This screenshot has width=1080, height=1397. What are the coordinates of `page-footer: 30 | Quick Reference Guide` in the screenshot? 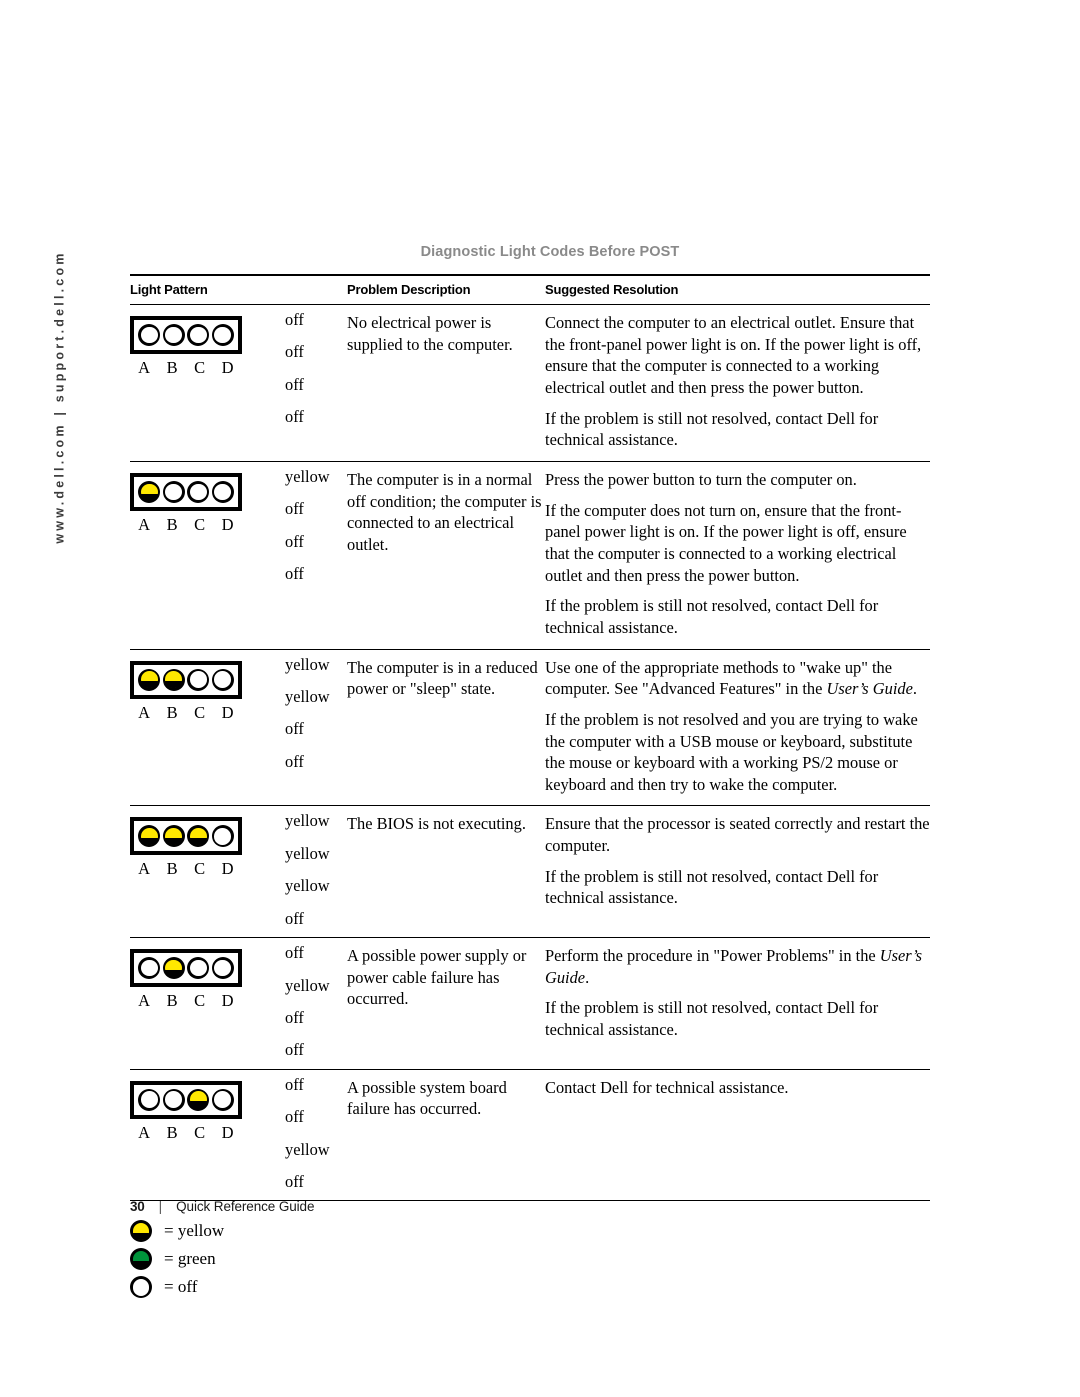 It's located at (222, 1206).